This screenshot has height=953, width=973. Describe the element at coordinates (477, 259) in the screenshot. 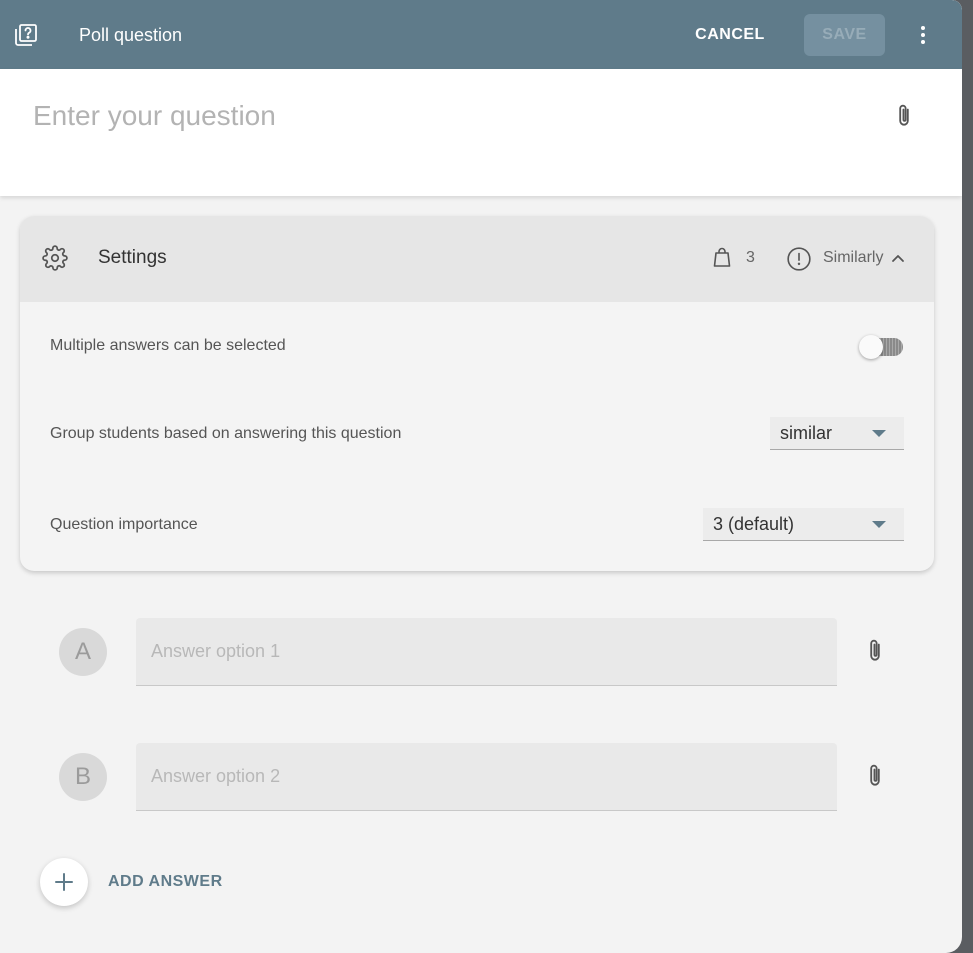

I see `settings-header: Settings 3 Similarly` at that location.